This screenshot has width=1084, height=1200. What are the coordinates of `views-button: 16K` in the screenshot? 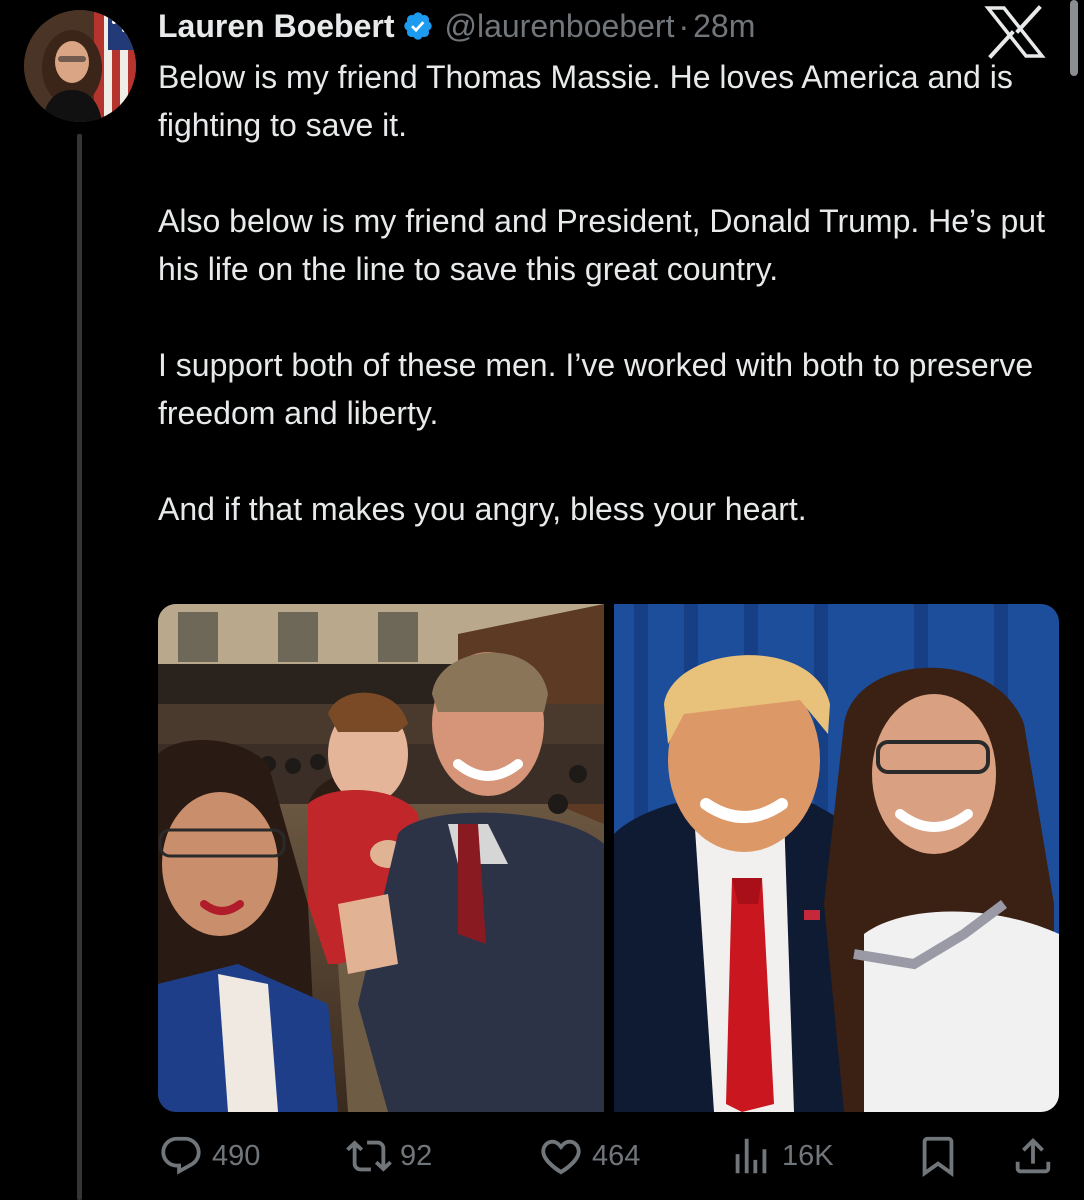 It's located at (781, 1156).